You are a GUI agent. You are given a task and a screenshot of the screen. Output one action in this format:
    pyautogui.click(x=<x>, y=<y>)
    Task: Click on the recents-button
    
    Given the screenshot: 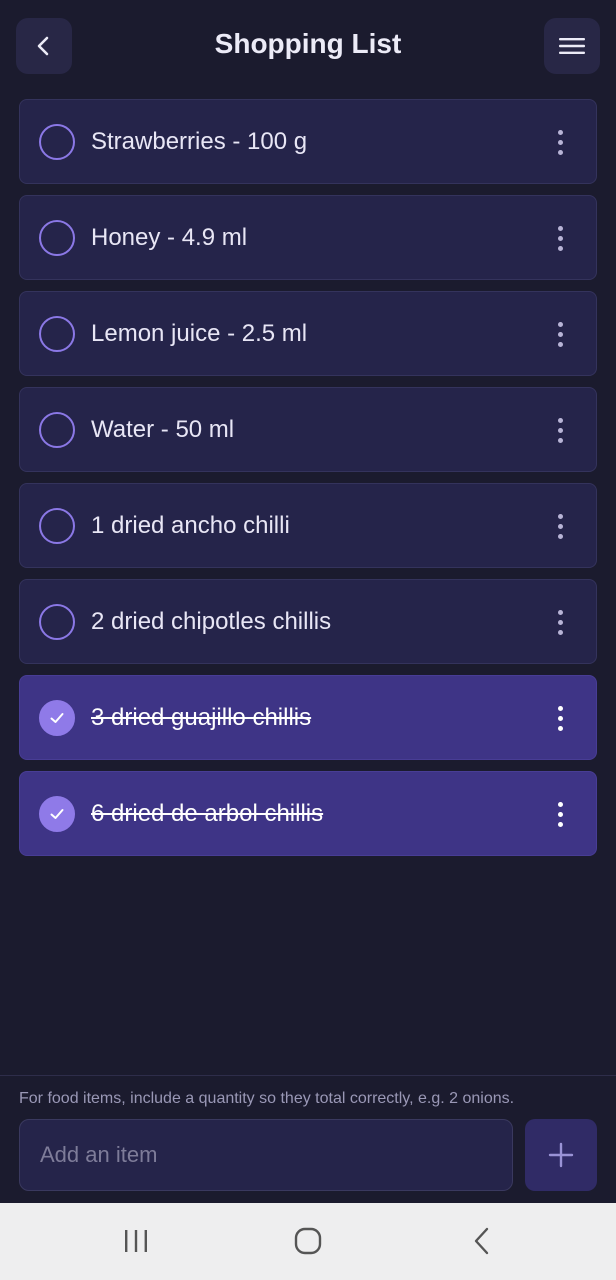 What is the action you would take?
    pyautogui.click(x=136, y=1241)
    